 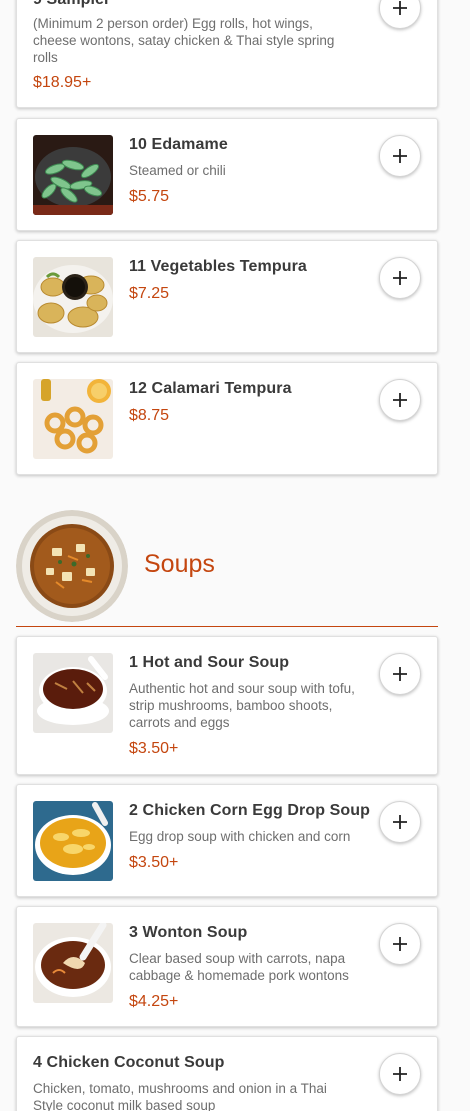 I want to click on item-price: $4.25+, so click(x=154, y=1001).